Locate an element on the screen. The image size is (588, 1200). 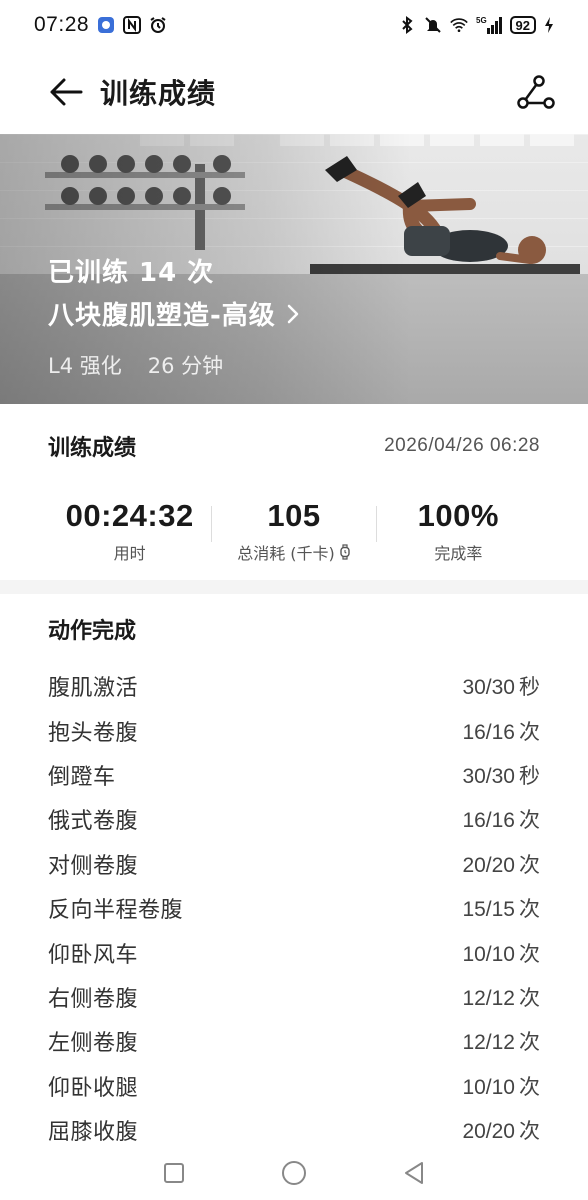
watch-icon is located at coordinates (345, 552).